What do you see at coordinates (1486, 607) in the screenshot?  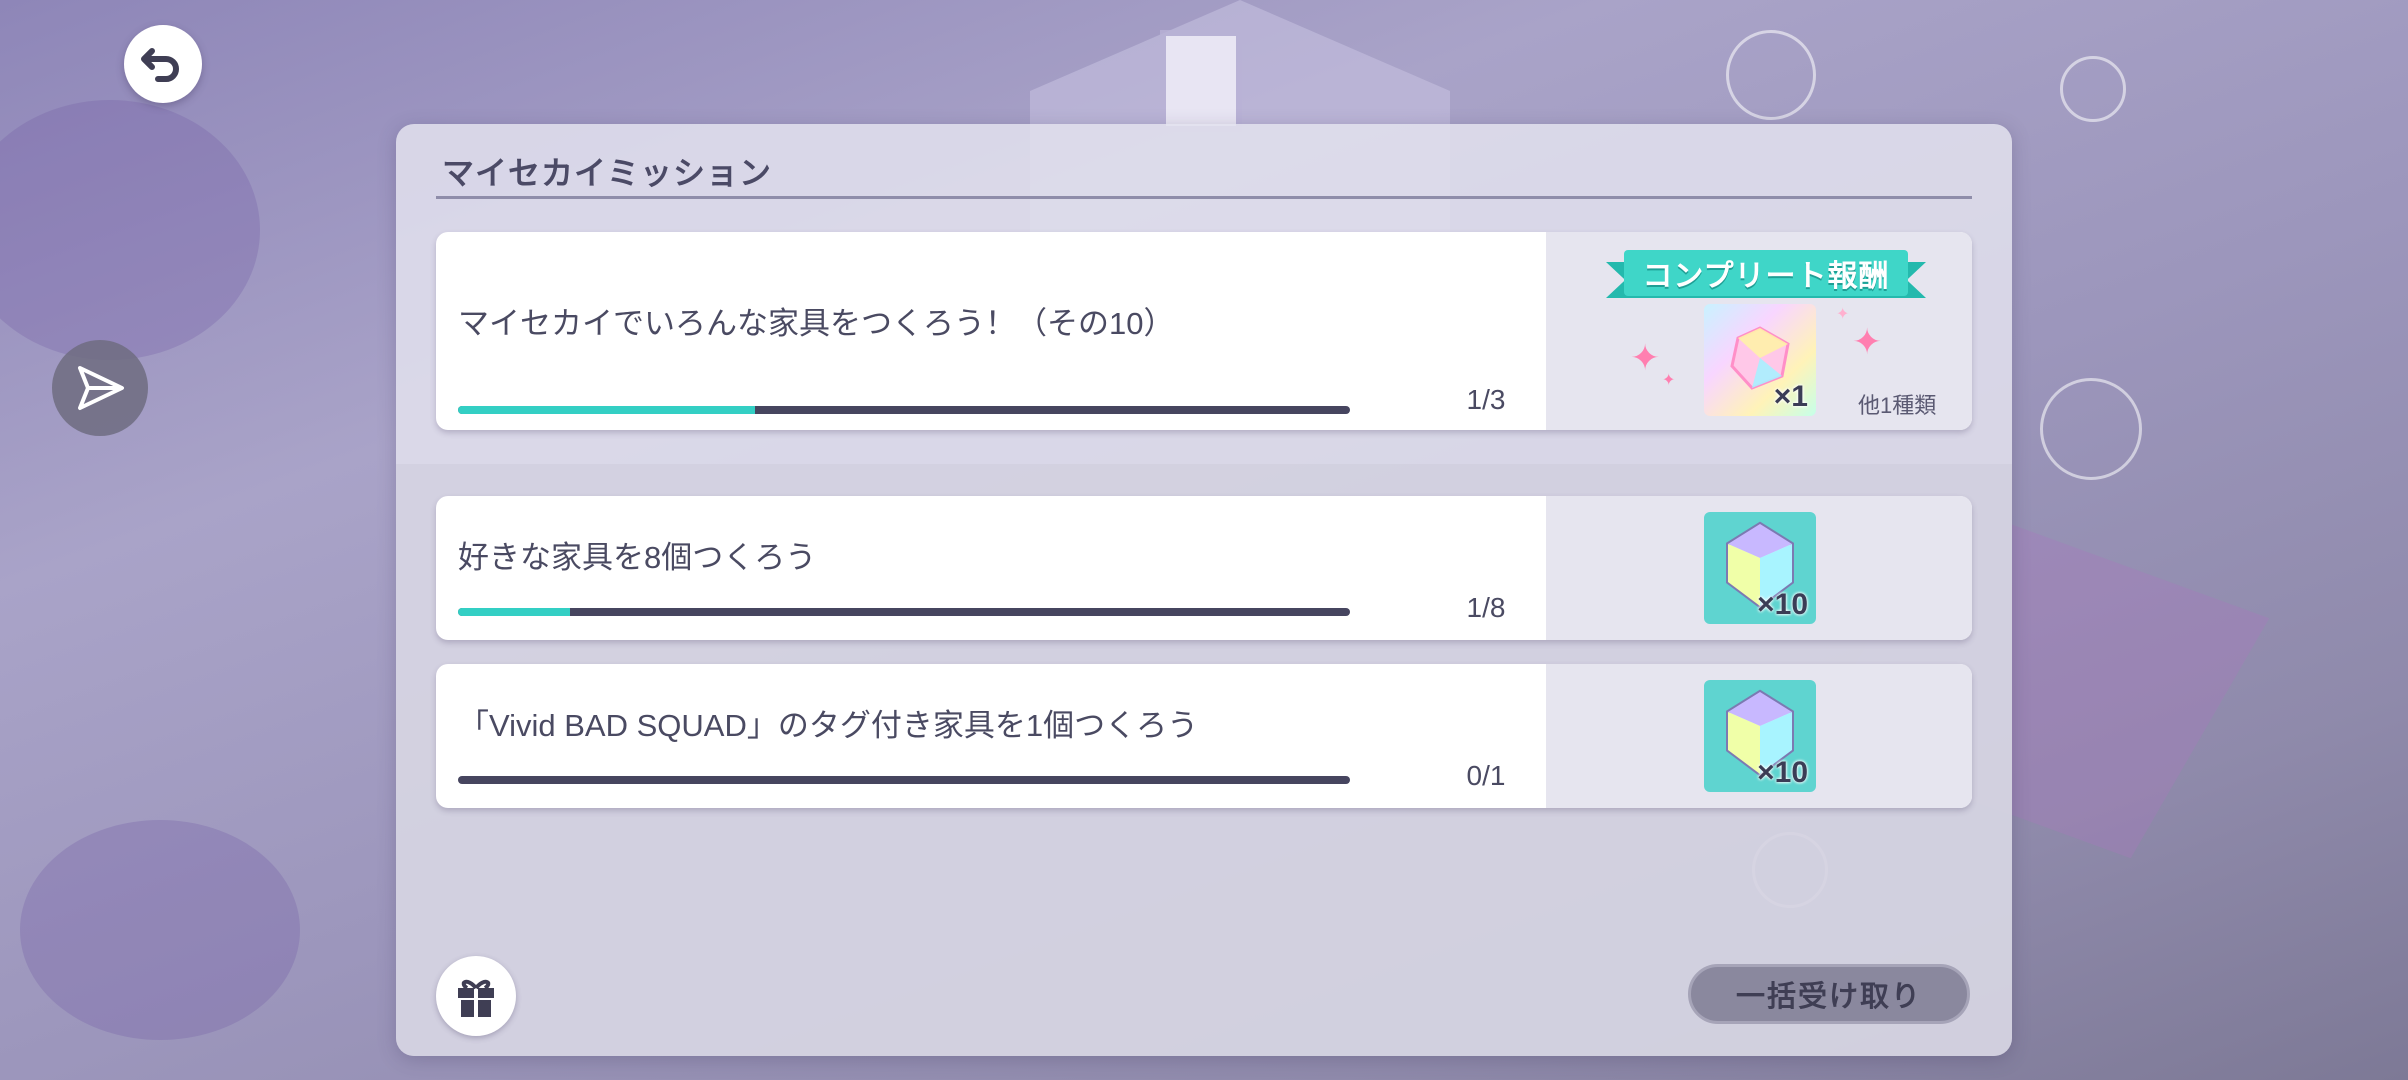 I see `progress-count: 1/8` at bounding box center [1486, 607].